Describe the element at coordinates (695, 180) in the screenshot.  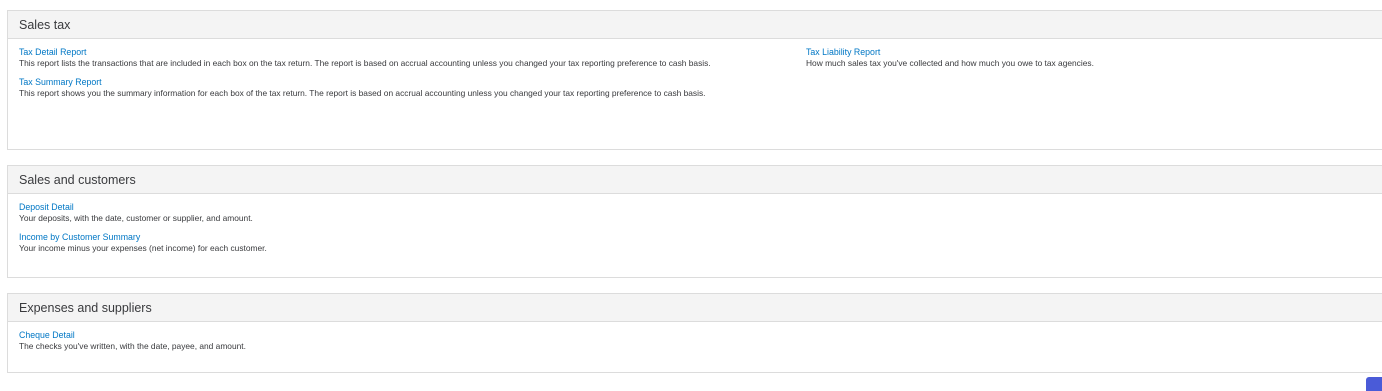
I see `section-header: Sales and customers` at that location.